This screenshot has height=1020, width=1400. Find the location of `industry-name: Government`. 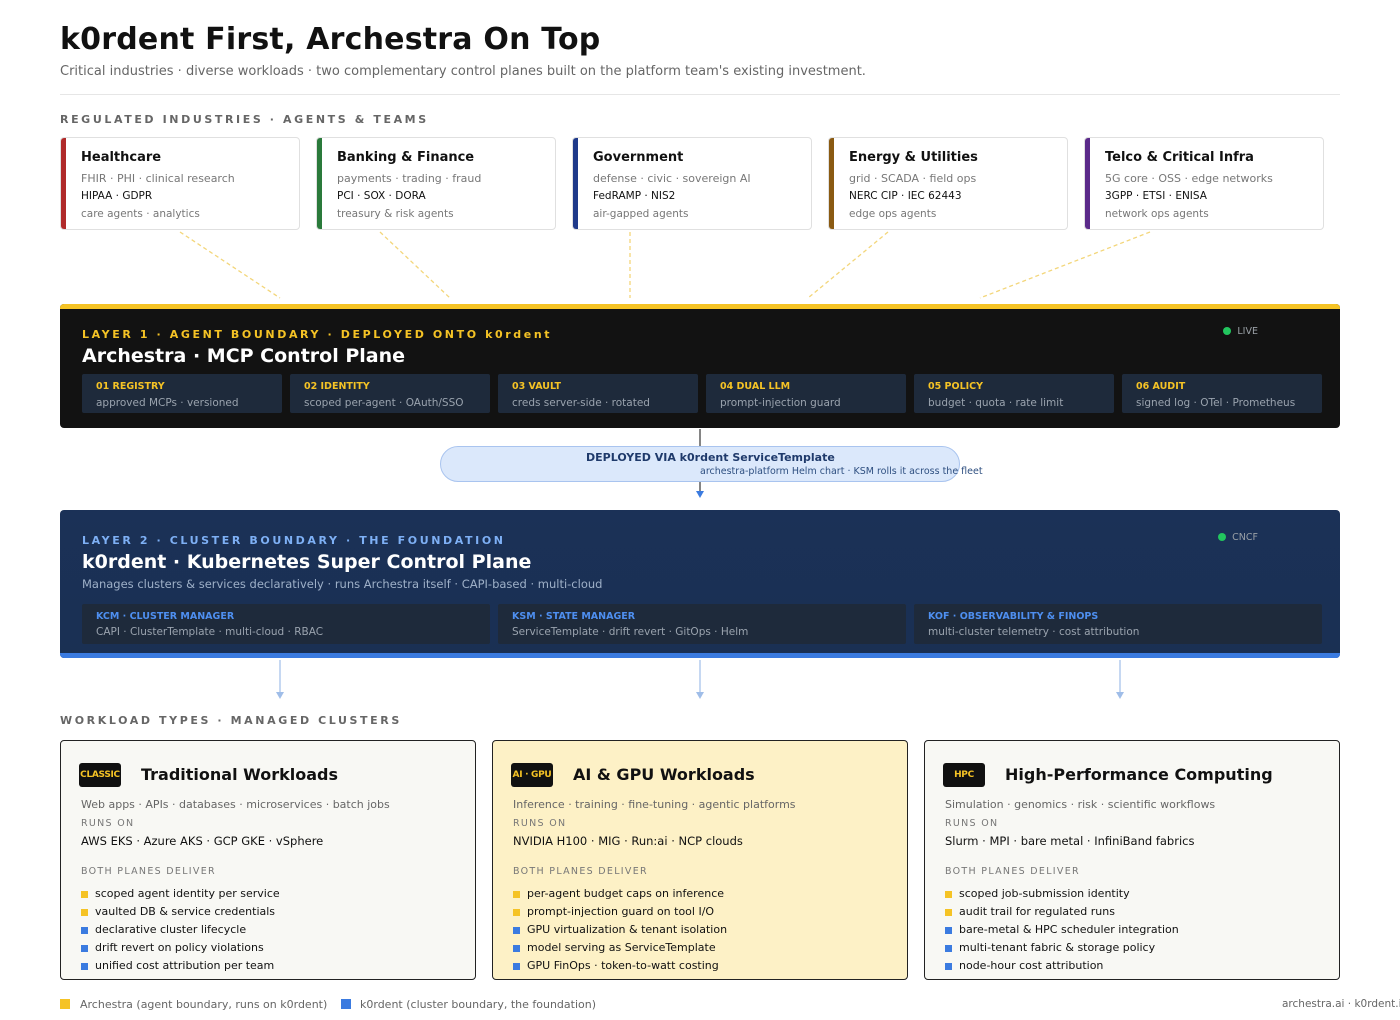

industry-name: Government is located at coordinates (638, 157).